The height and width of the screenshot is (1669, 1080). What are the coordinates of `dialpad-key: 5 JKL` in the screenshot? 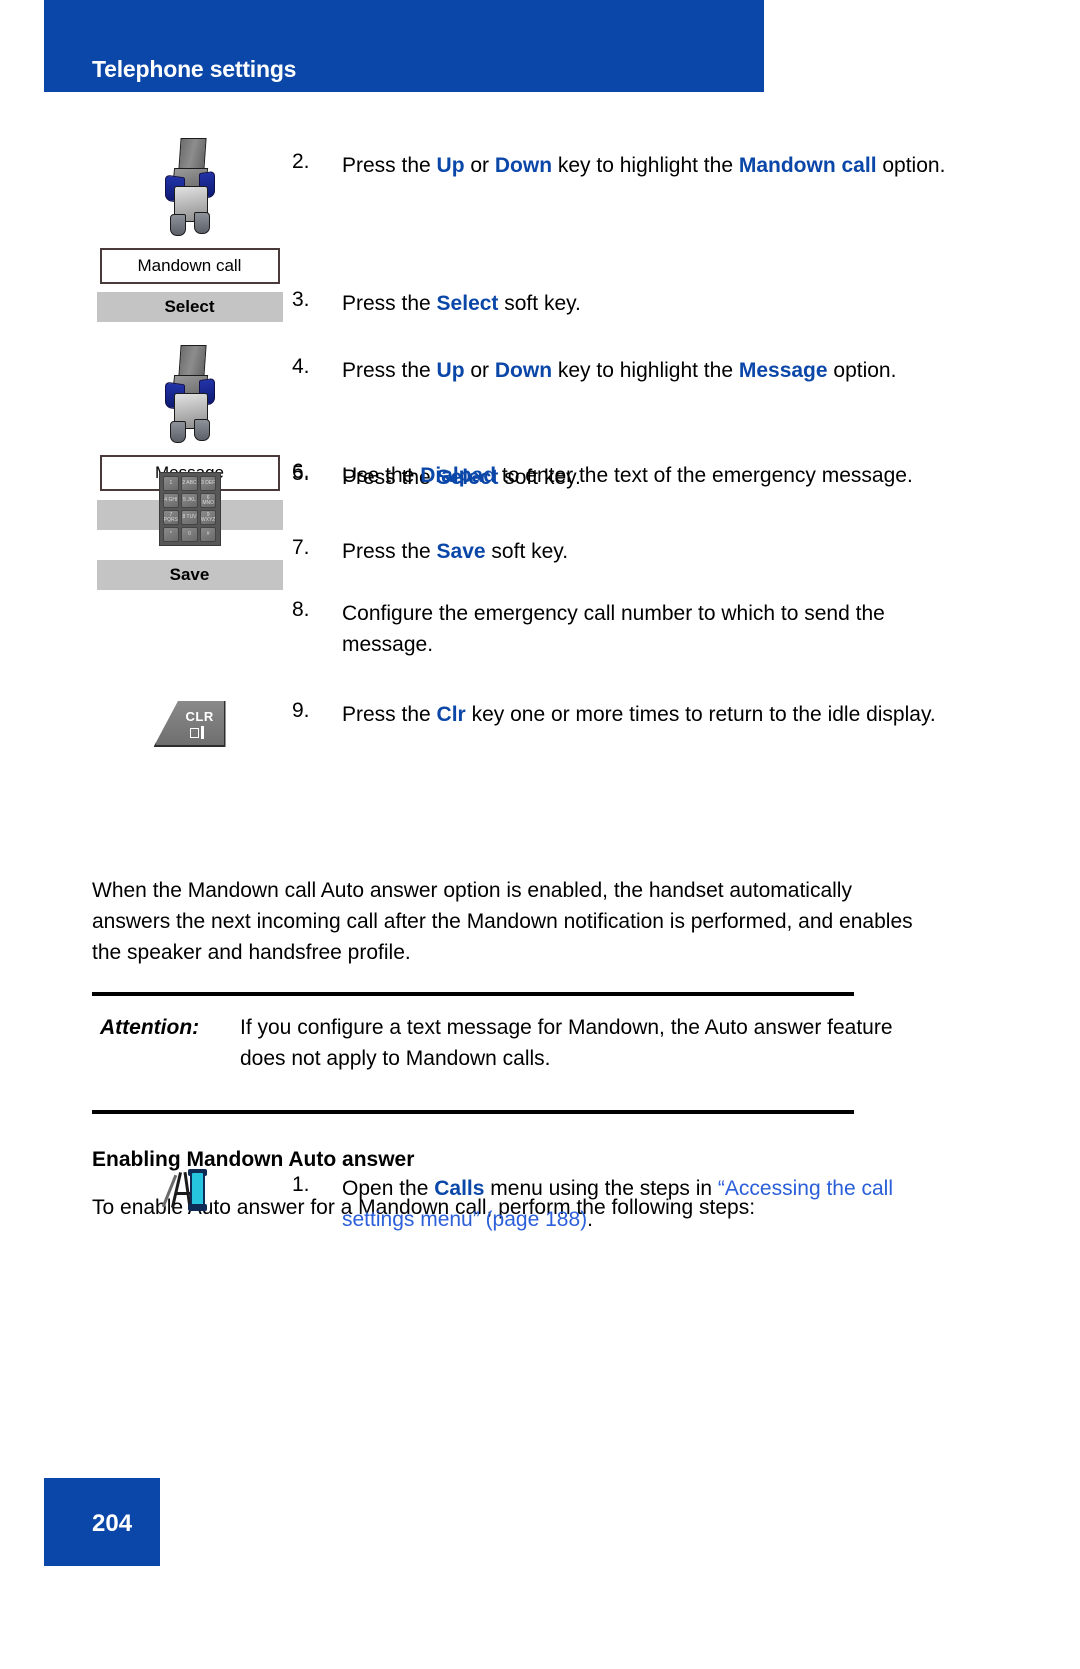 It's located at (189, 500).